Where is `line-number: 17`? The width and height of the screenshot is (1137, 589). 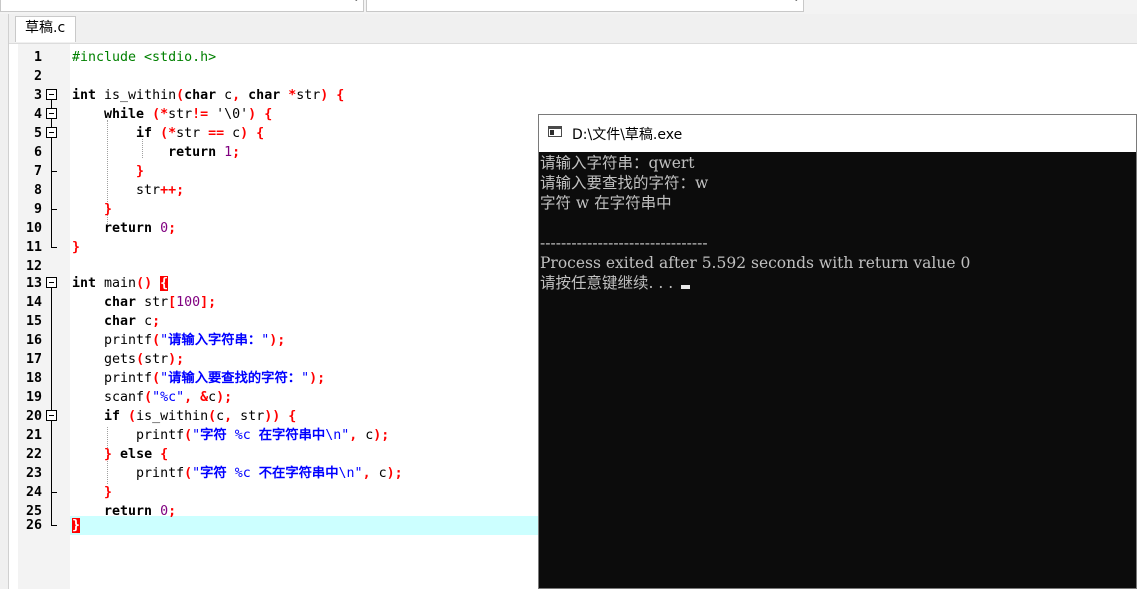
line-number: 17 is located at coordinates (33, 359).